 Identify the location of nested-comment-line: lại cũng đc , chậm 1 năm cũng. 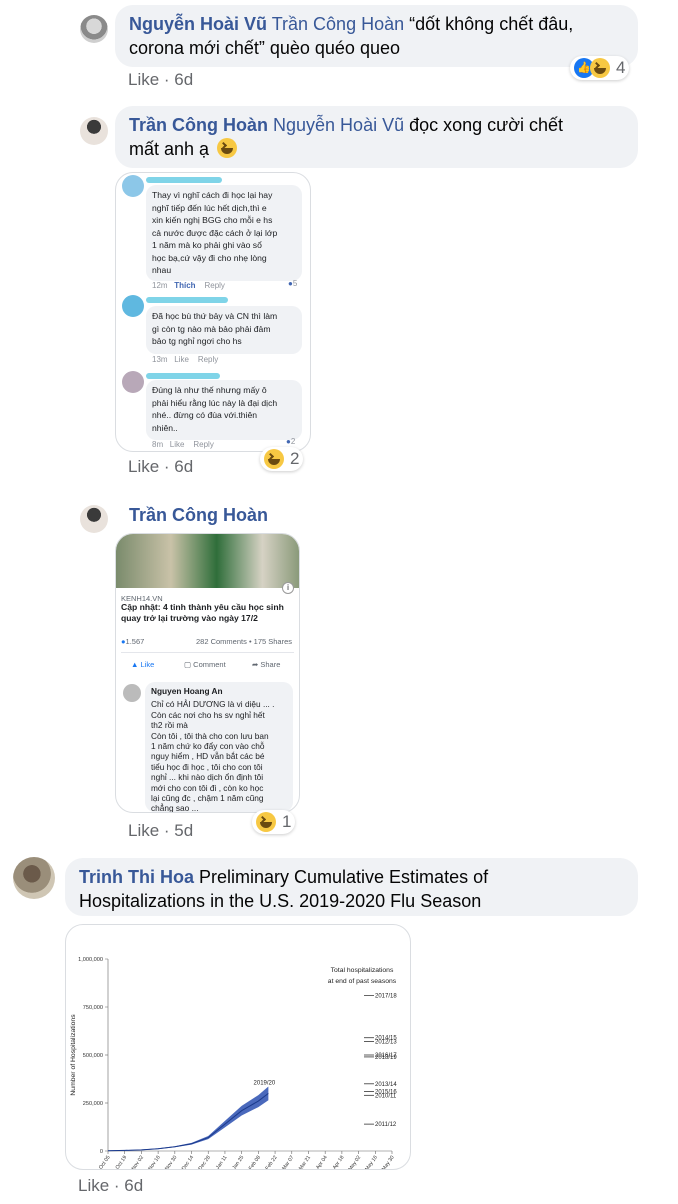
(207, 798).